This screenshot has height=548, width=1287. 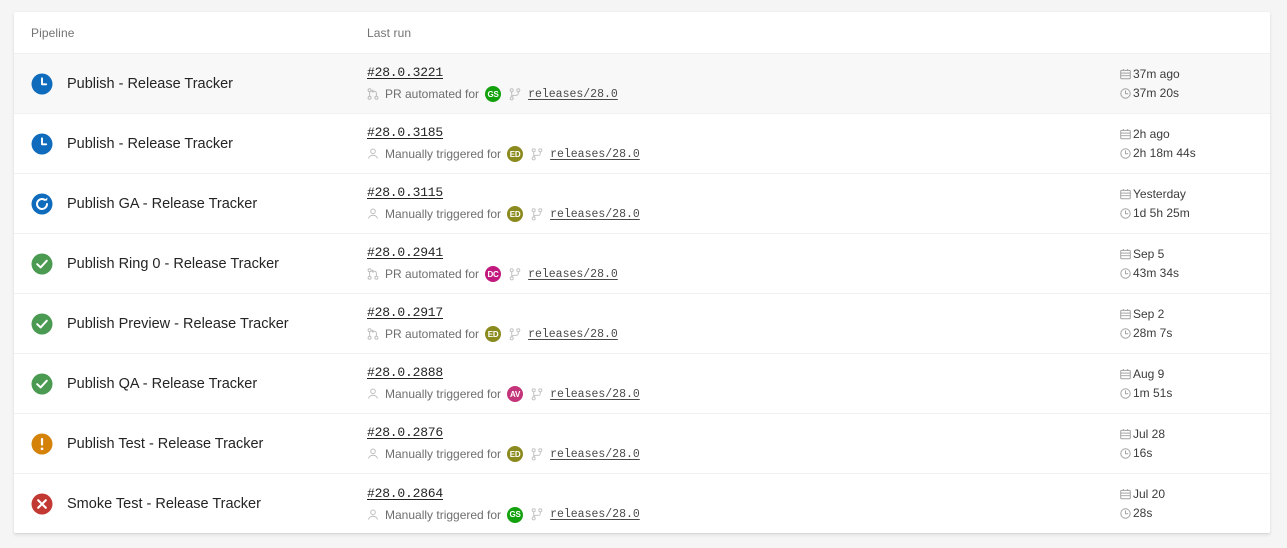 I want to click on pipeline-cell: Publish Preview - Release Tracker, so click(x=184, y=323).